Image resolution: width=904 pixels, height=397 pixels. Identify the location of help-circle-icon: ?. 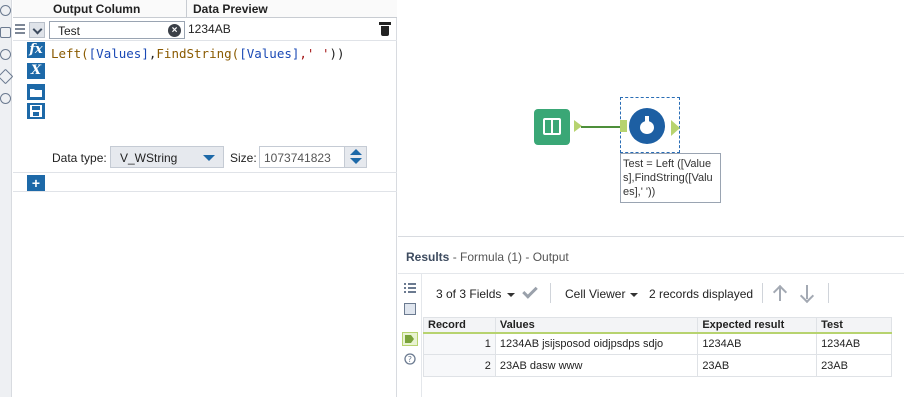
(410, 359).